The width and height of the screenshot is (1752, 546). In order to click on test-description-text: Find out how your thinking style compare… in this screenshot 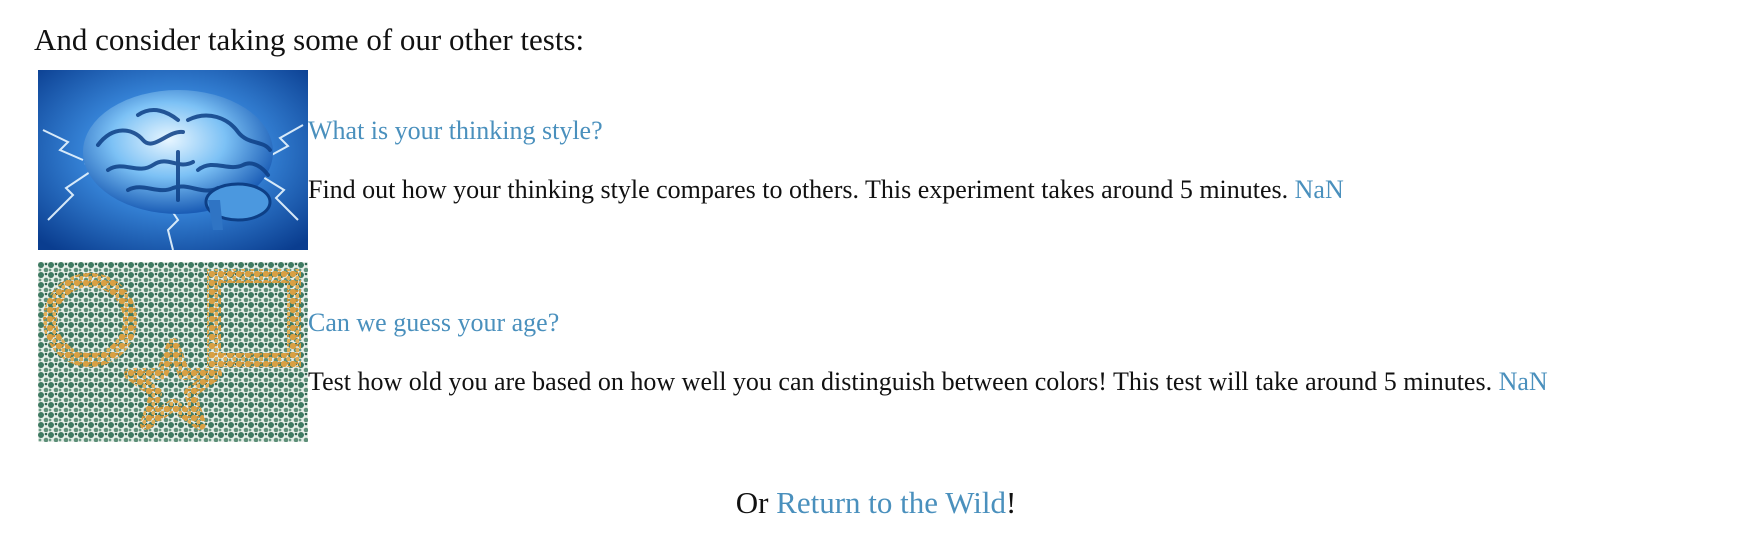, I will do `click(798, 189)`.